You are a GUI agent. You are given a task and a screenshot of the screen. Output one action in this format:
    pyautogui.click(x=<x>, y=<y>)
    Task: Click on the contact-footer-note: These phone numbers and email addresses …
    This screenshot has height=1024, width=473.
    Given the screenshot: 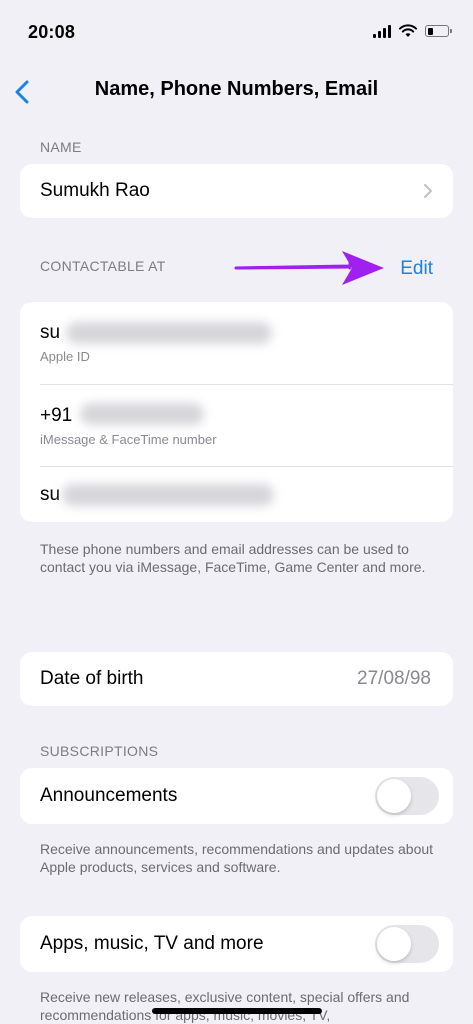 What is the action you would take?
    pyautogui.click(x=233, y=558)
    